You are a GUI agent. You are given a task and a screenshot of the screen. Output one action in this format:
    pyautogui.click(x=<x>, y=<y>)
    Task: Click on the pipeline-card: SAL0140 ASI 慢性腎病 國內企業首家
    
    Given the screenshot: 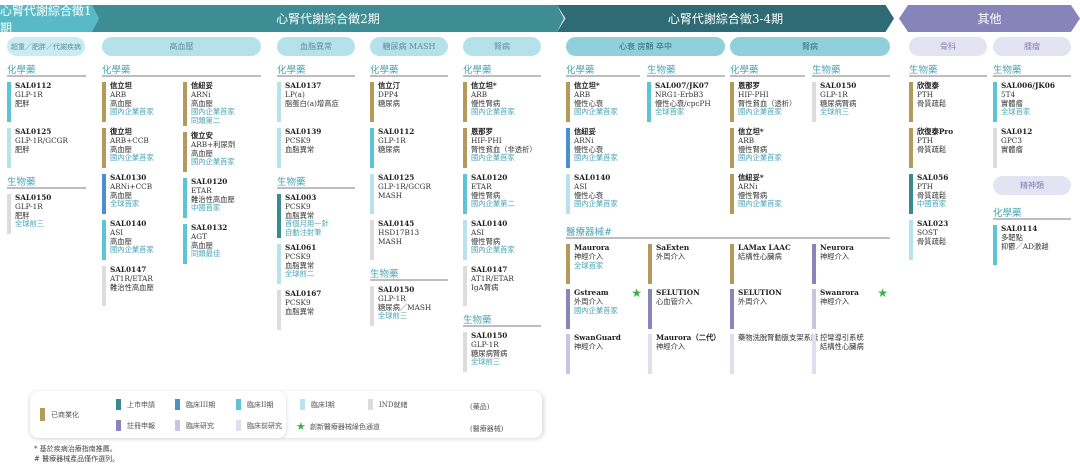 What is the action you would take?
    pyautogui.click(x=502, y=239)
    